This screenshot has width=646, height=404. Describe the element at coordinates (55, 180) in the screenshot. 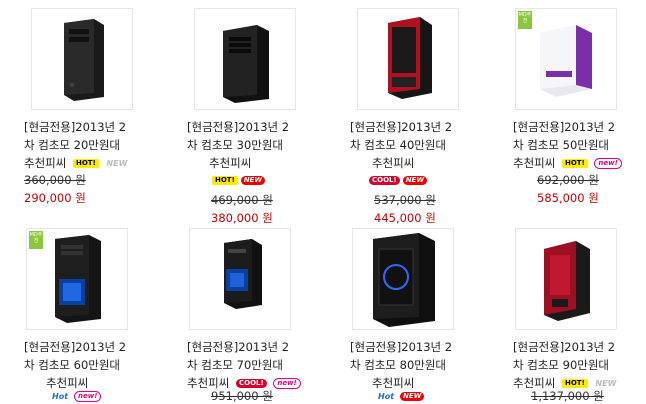

I see `original-price: 360,000 원` at that location.